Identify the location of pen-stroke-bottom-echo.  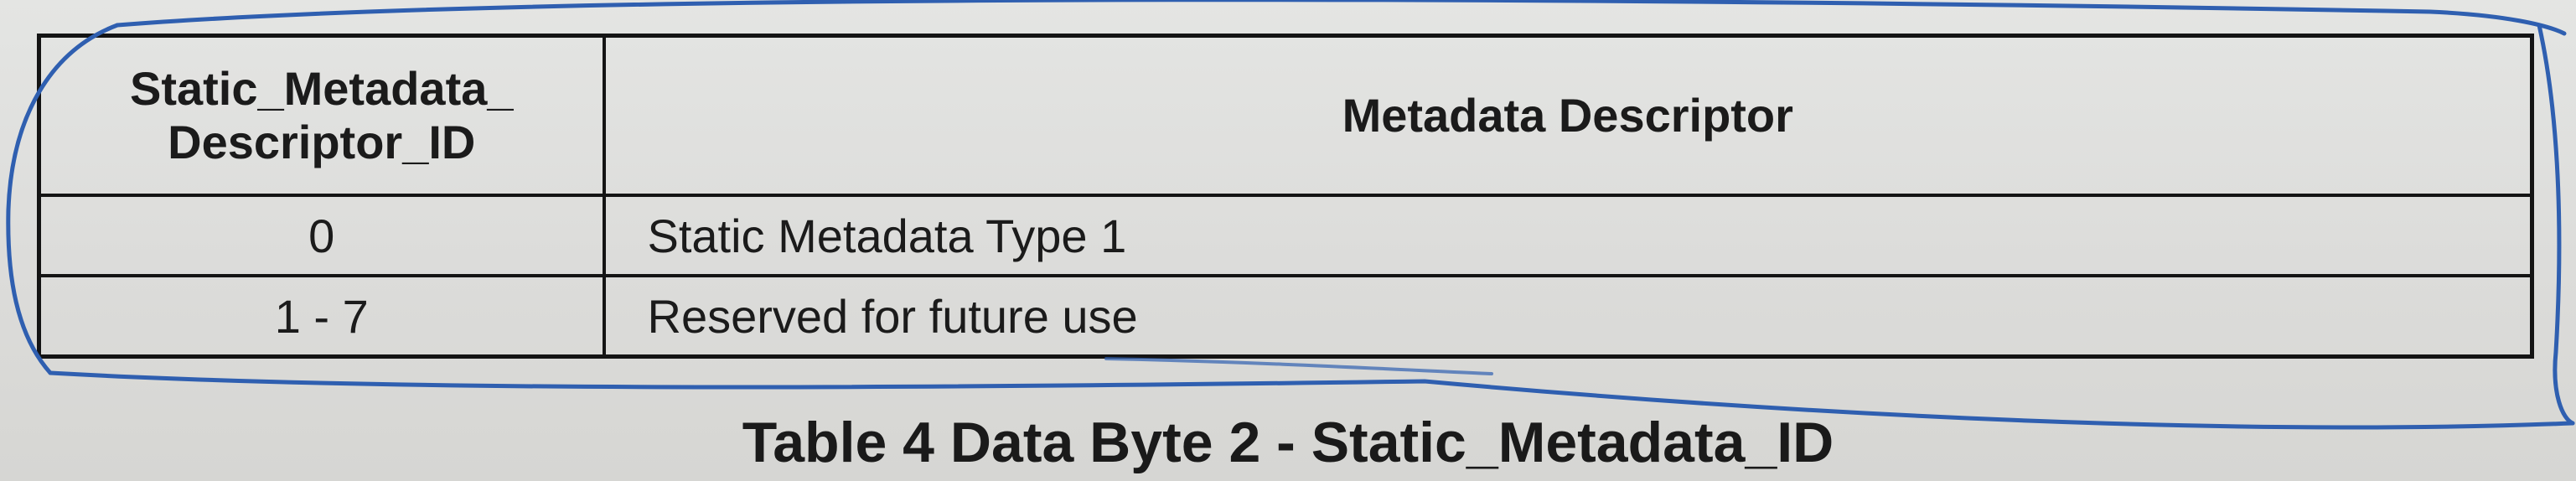
(1298, 366).